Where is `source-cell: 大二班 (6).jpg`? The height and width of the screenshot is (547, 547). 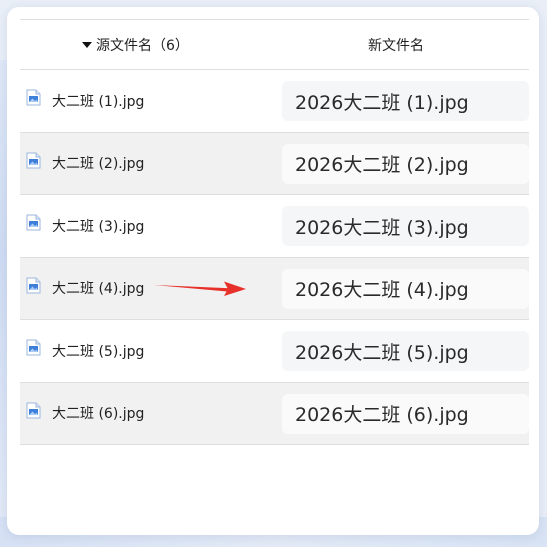
source-cell: 大二班 (6).jpg is located at coordinates (147, 414).